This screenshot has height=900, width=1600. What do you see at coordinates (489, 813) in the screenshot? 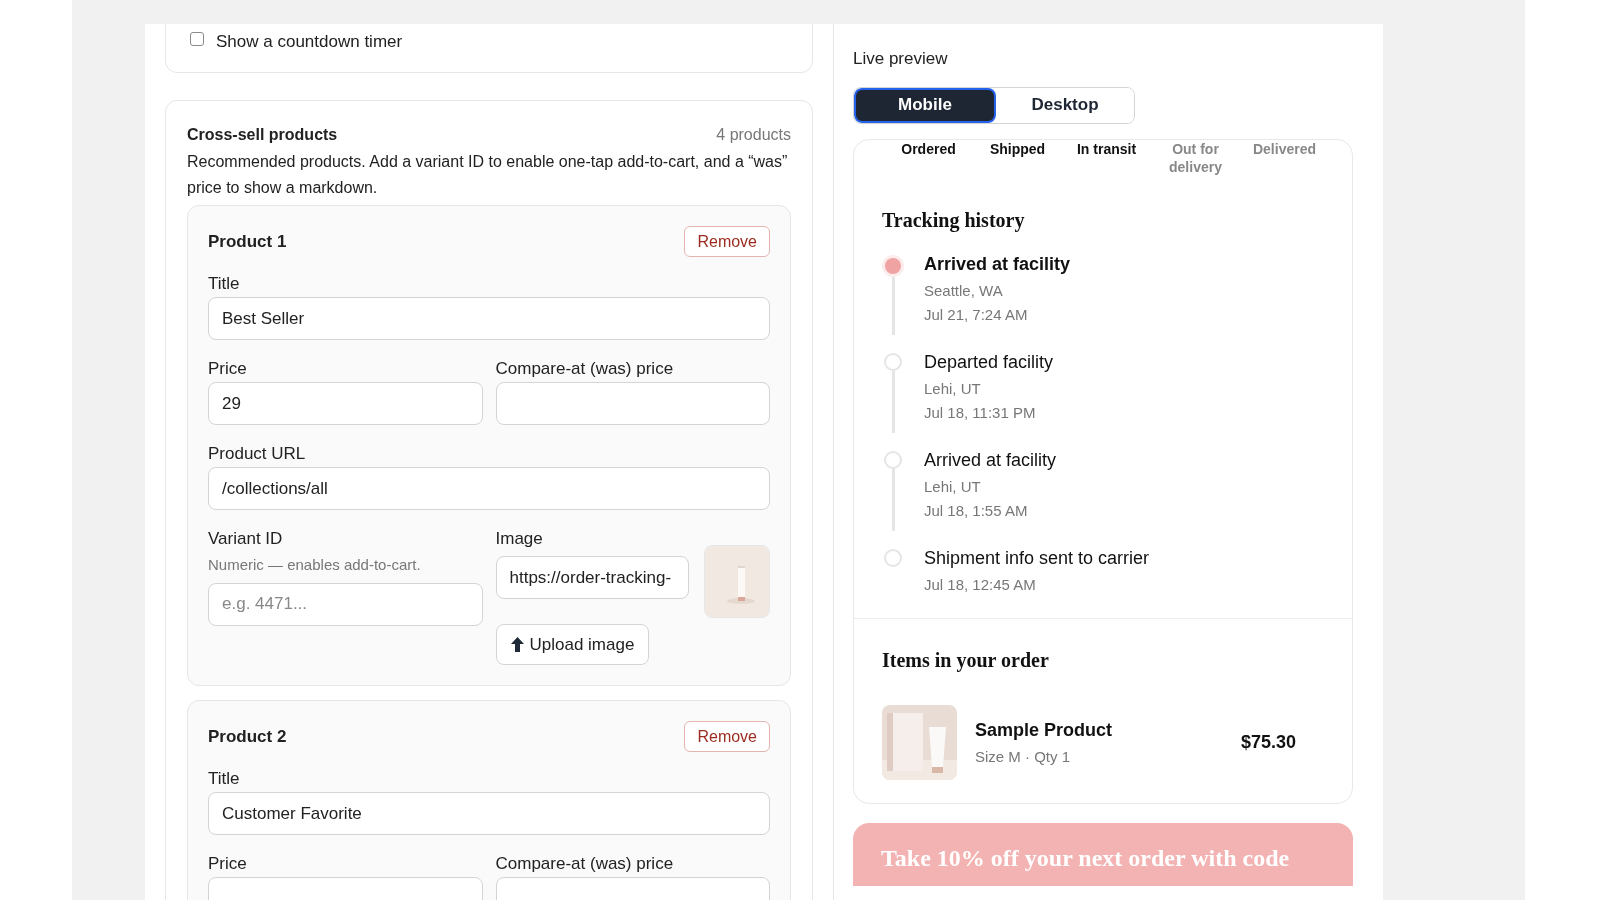
I see `input-field: Customer Favorite` at bounding box center [489, 813].